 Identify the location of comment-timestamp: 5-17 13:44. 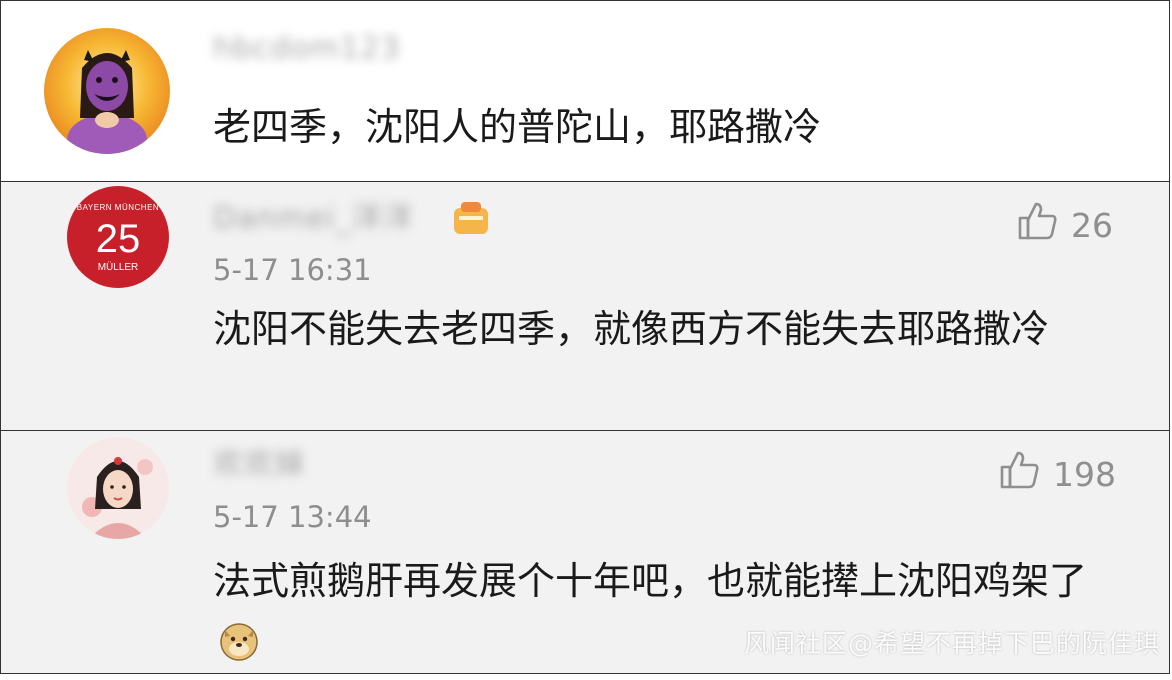
(292, 517).